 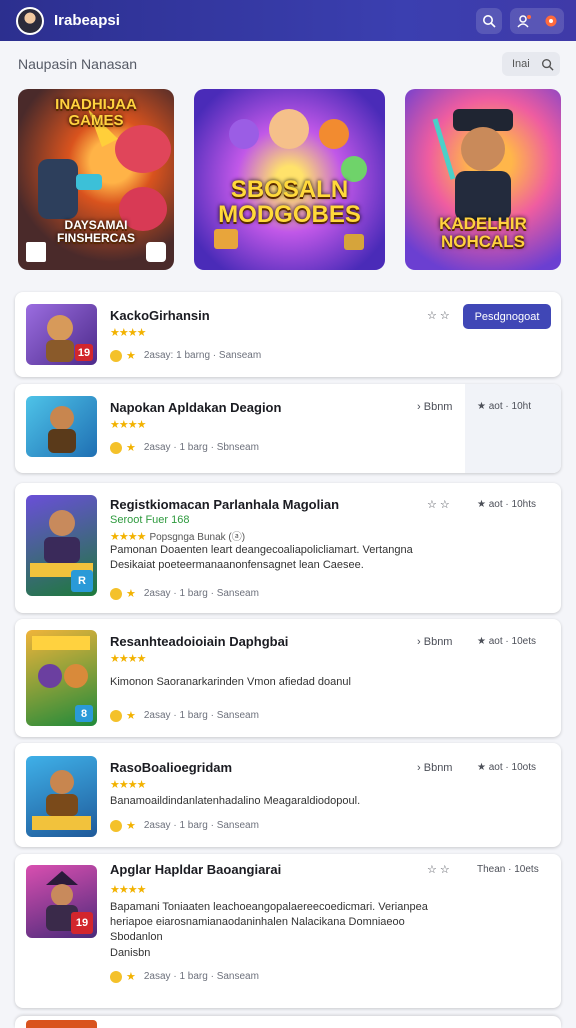 What do you see at coordinates (96, 112) in the screenshot?
I see `banner-1-title: INADHIJAA GAMES` at bounding box center [96, 112].